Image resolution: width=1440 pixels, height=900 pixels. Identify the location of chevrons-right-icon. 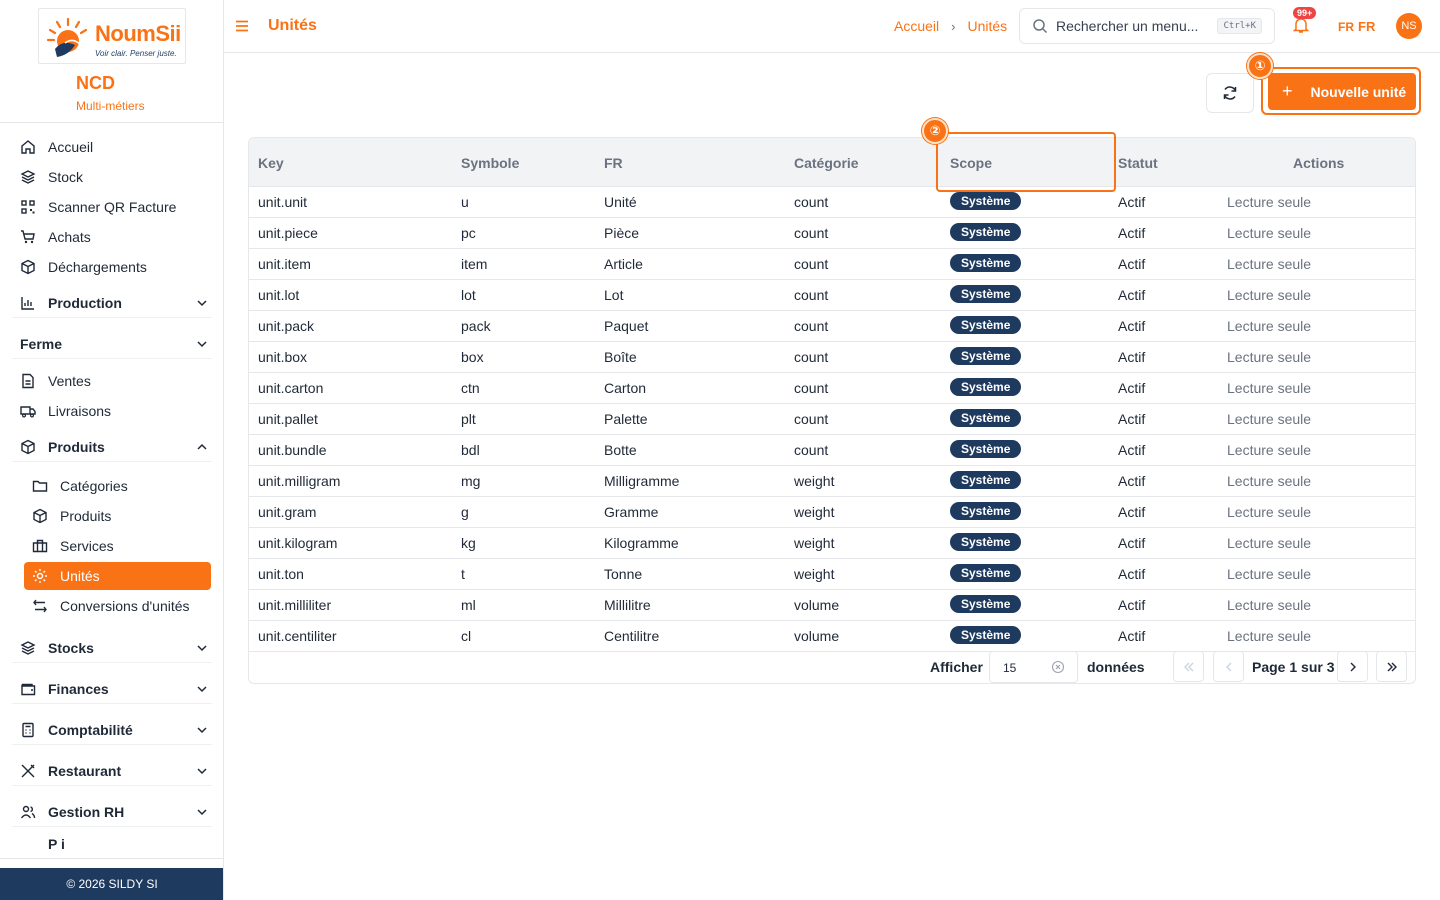
(1392, 666).